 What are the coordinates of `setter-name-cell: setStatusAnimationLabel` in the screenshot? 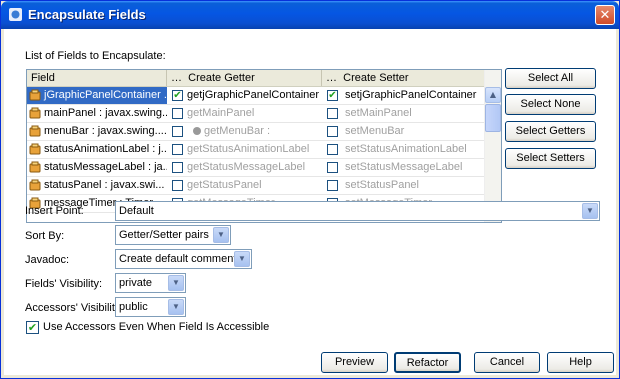 It's located at (415, 149).